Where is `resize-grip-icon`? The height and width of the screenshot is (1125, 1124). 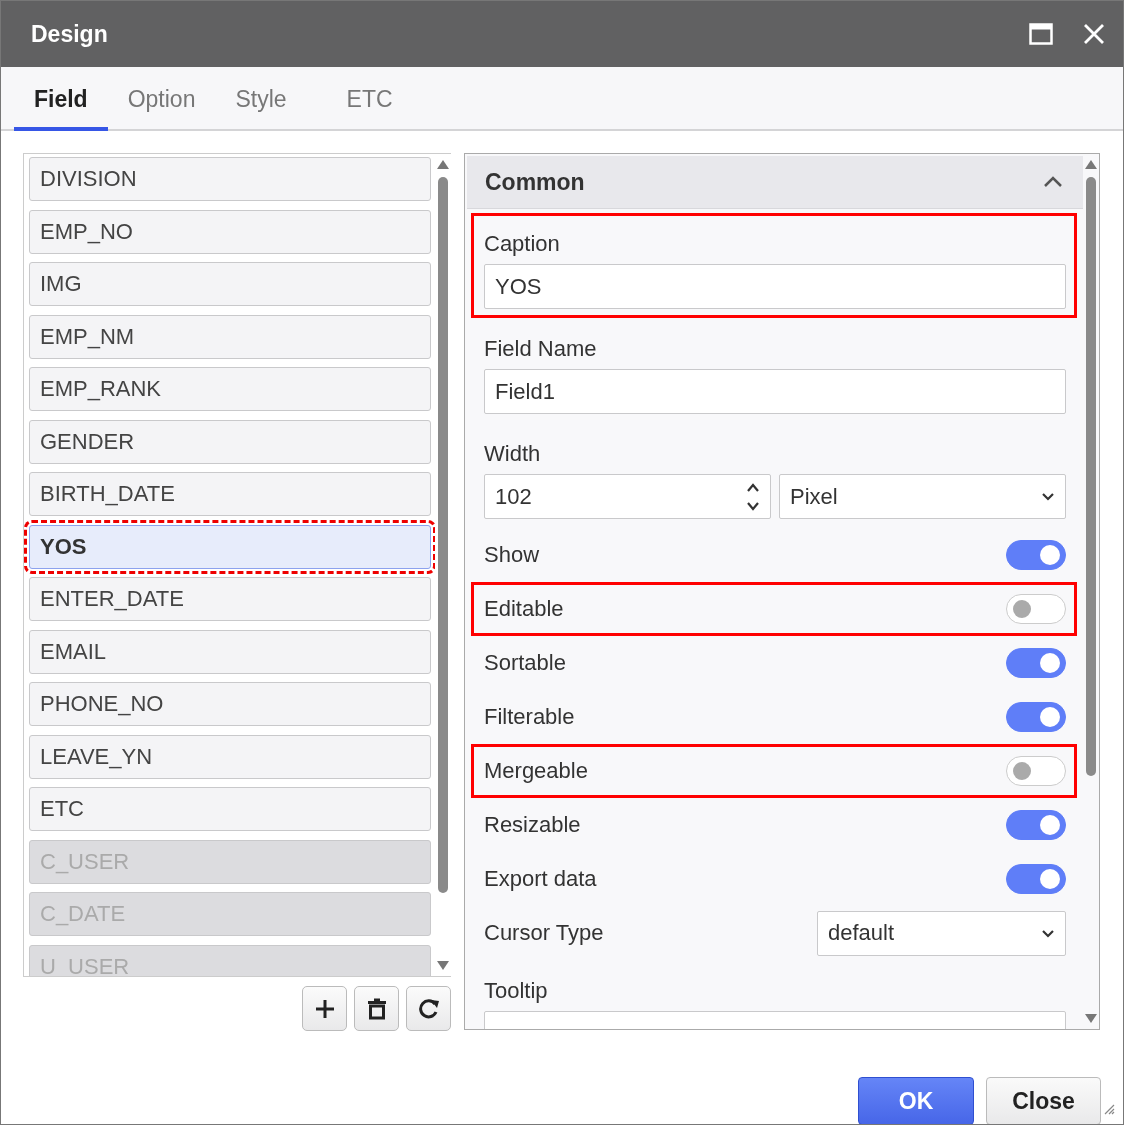 resize-grip-icon is located at coordinates (1109, 1109).